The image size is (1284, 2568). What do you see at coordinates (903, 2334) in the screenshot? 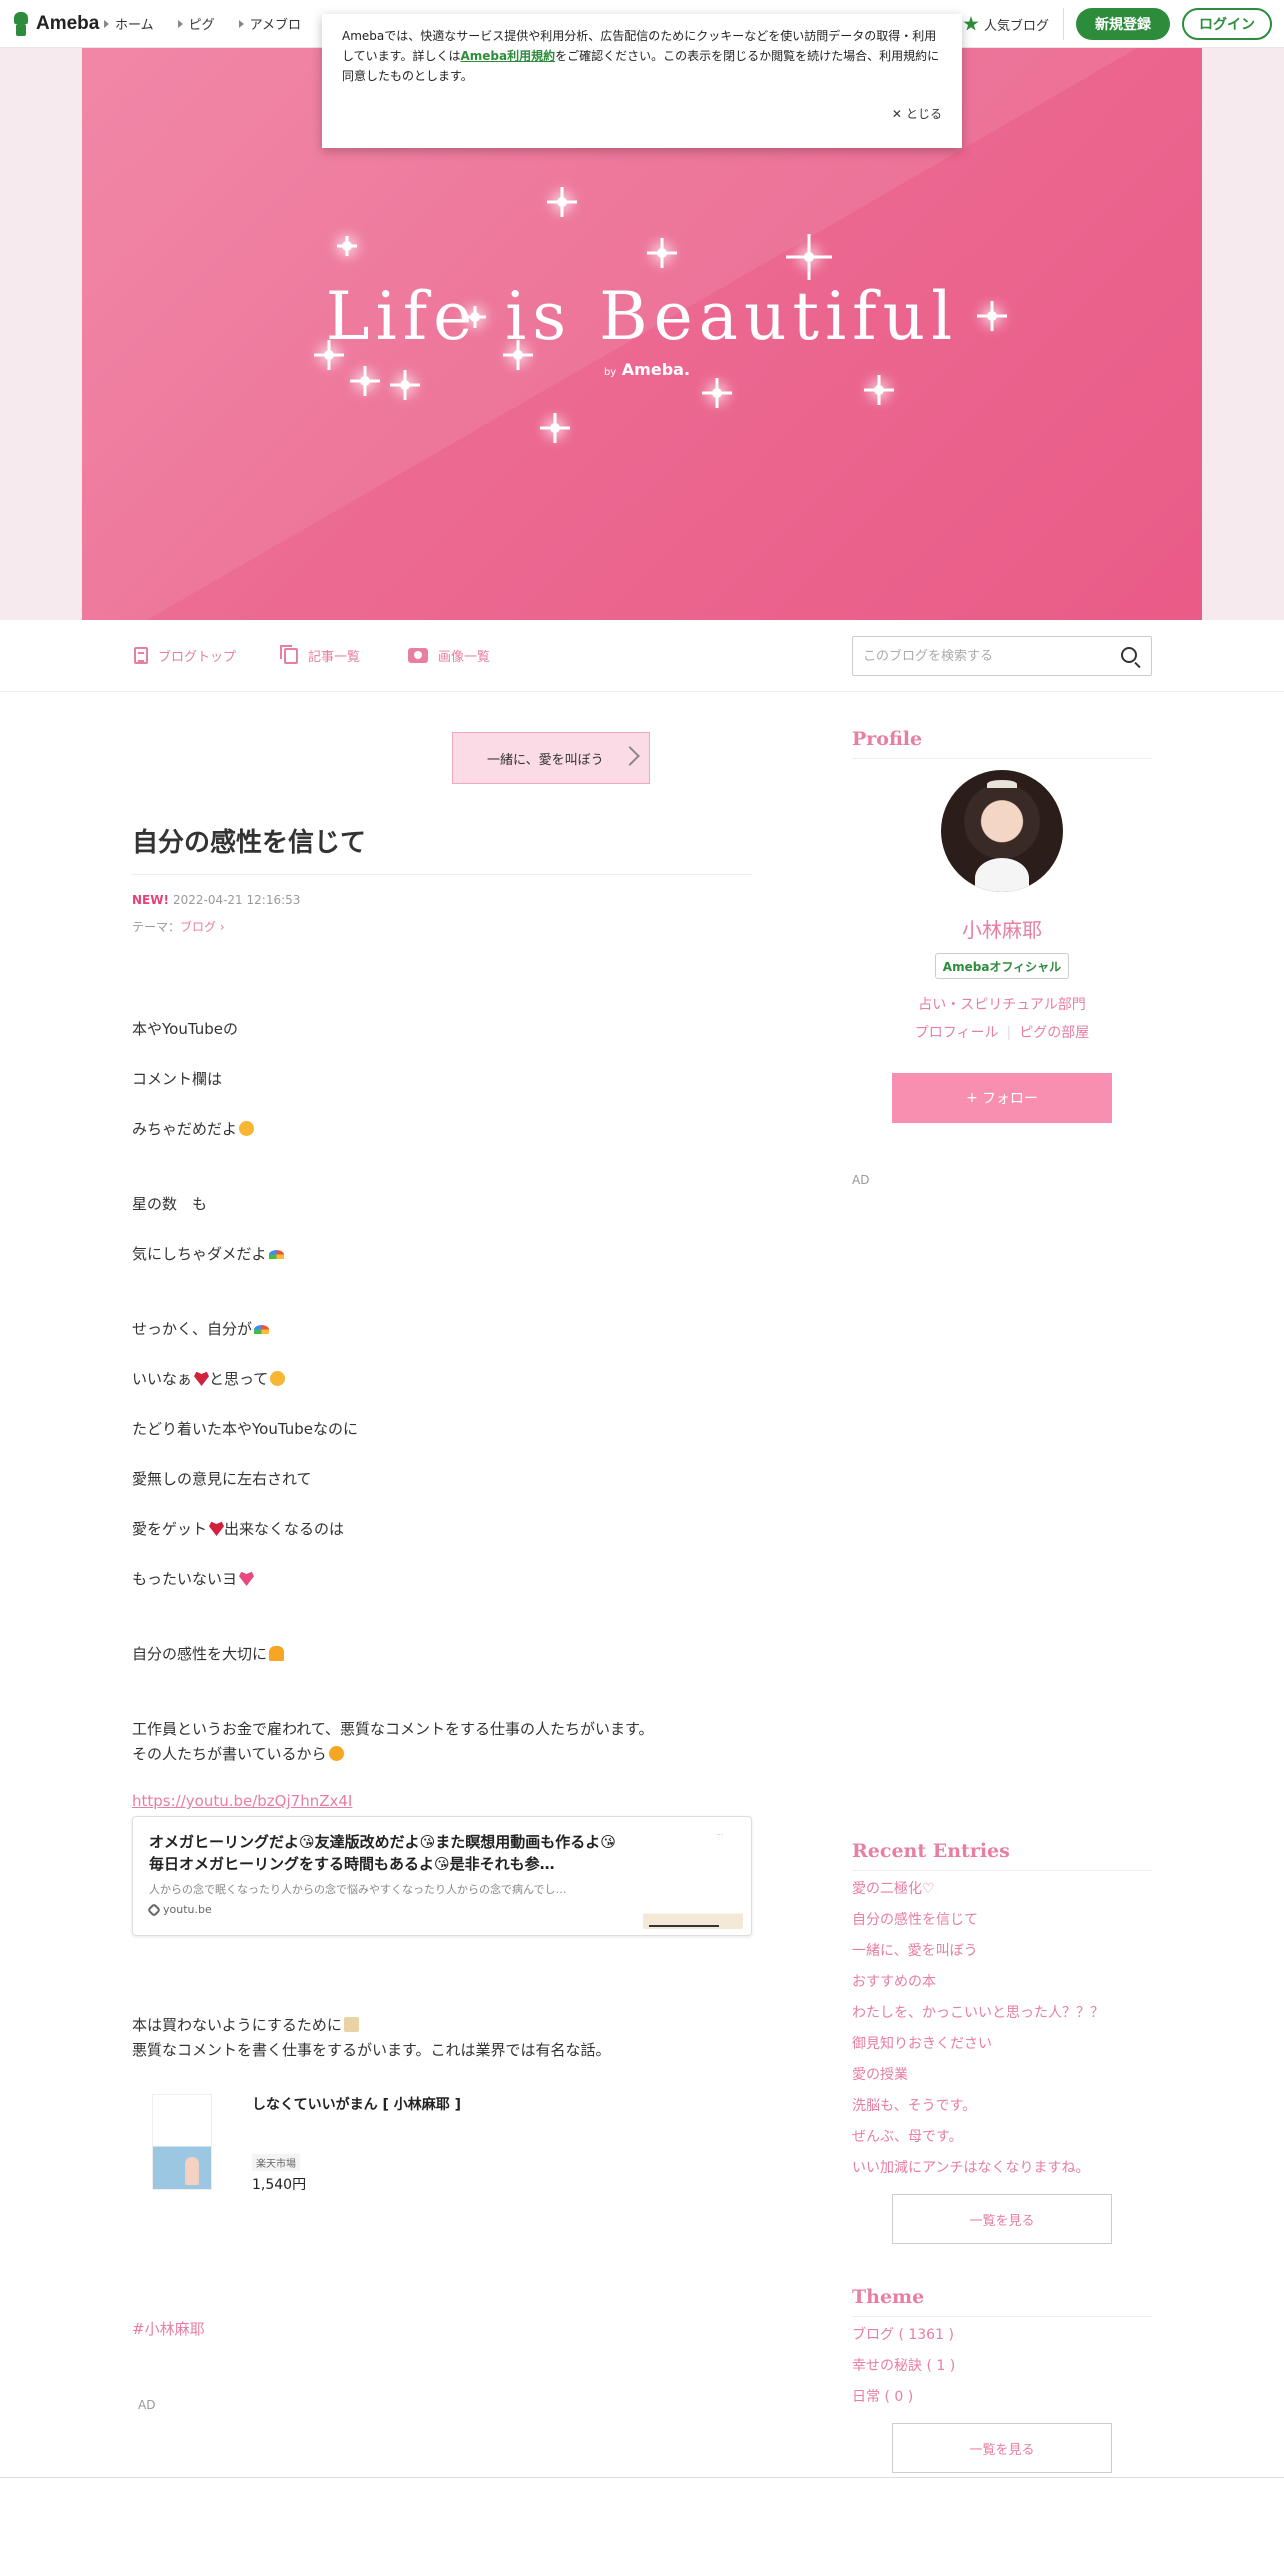
I see `theme-link: ブログ ( 1361 )` at bounding box center [903, 2334].